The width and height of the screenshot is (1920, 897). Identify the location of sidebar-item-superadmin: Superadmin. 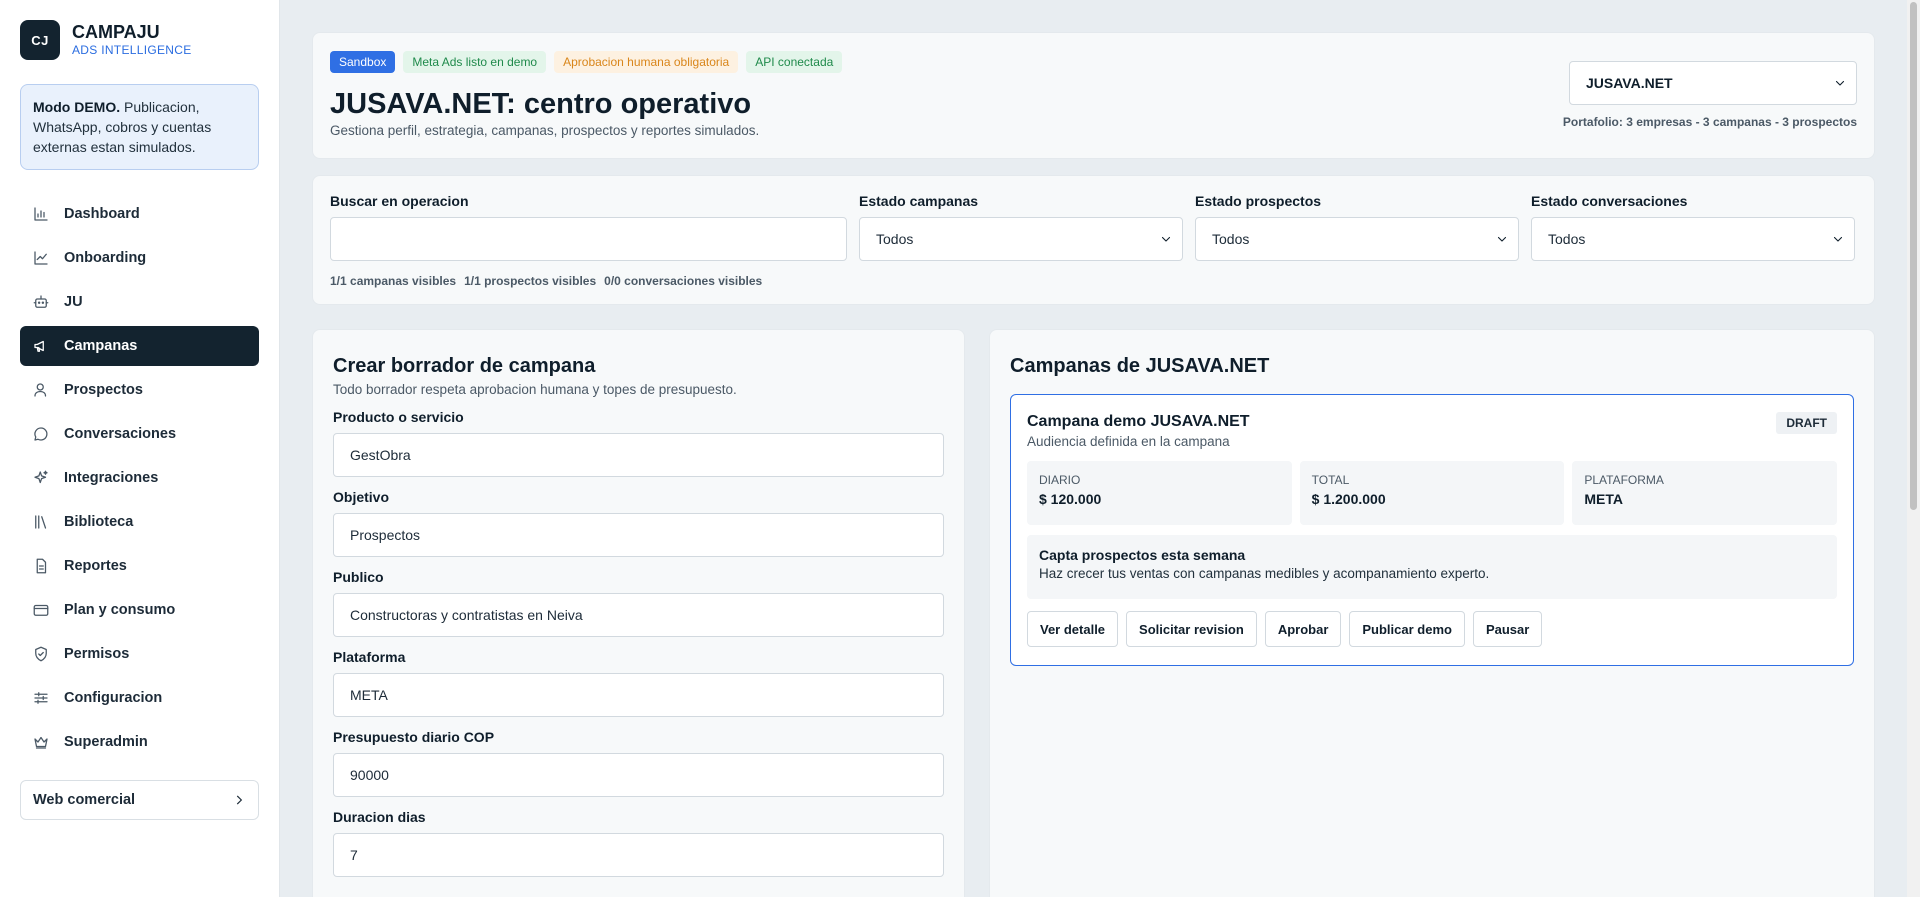
(139, 742).